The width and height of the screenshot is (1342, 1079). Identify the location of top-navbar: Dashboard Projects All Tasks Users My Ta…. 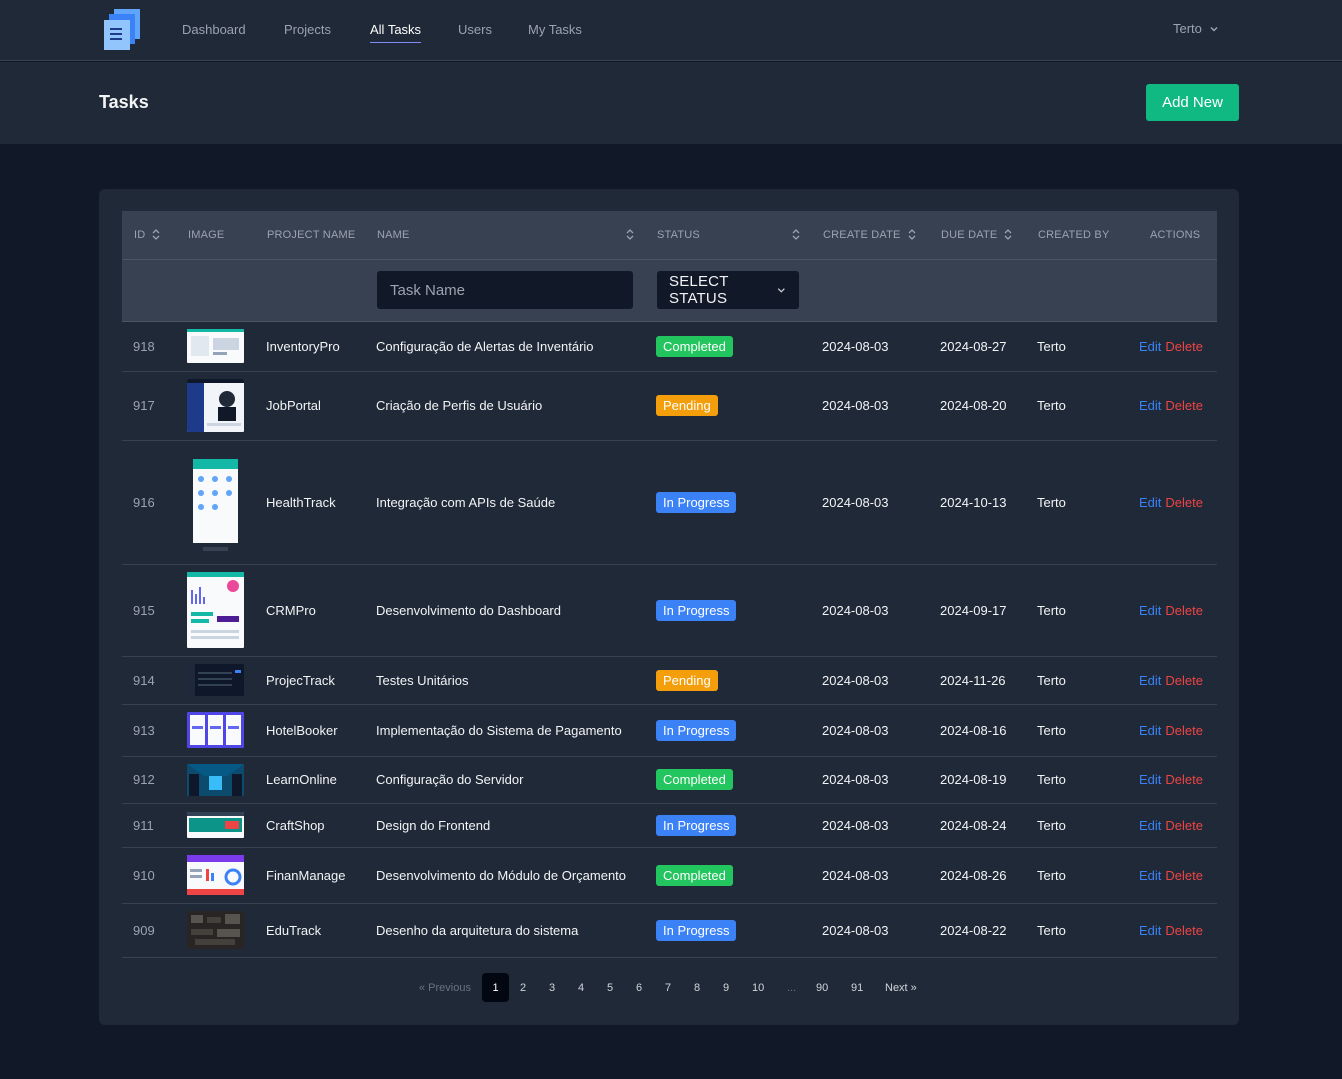
(671, 30).